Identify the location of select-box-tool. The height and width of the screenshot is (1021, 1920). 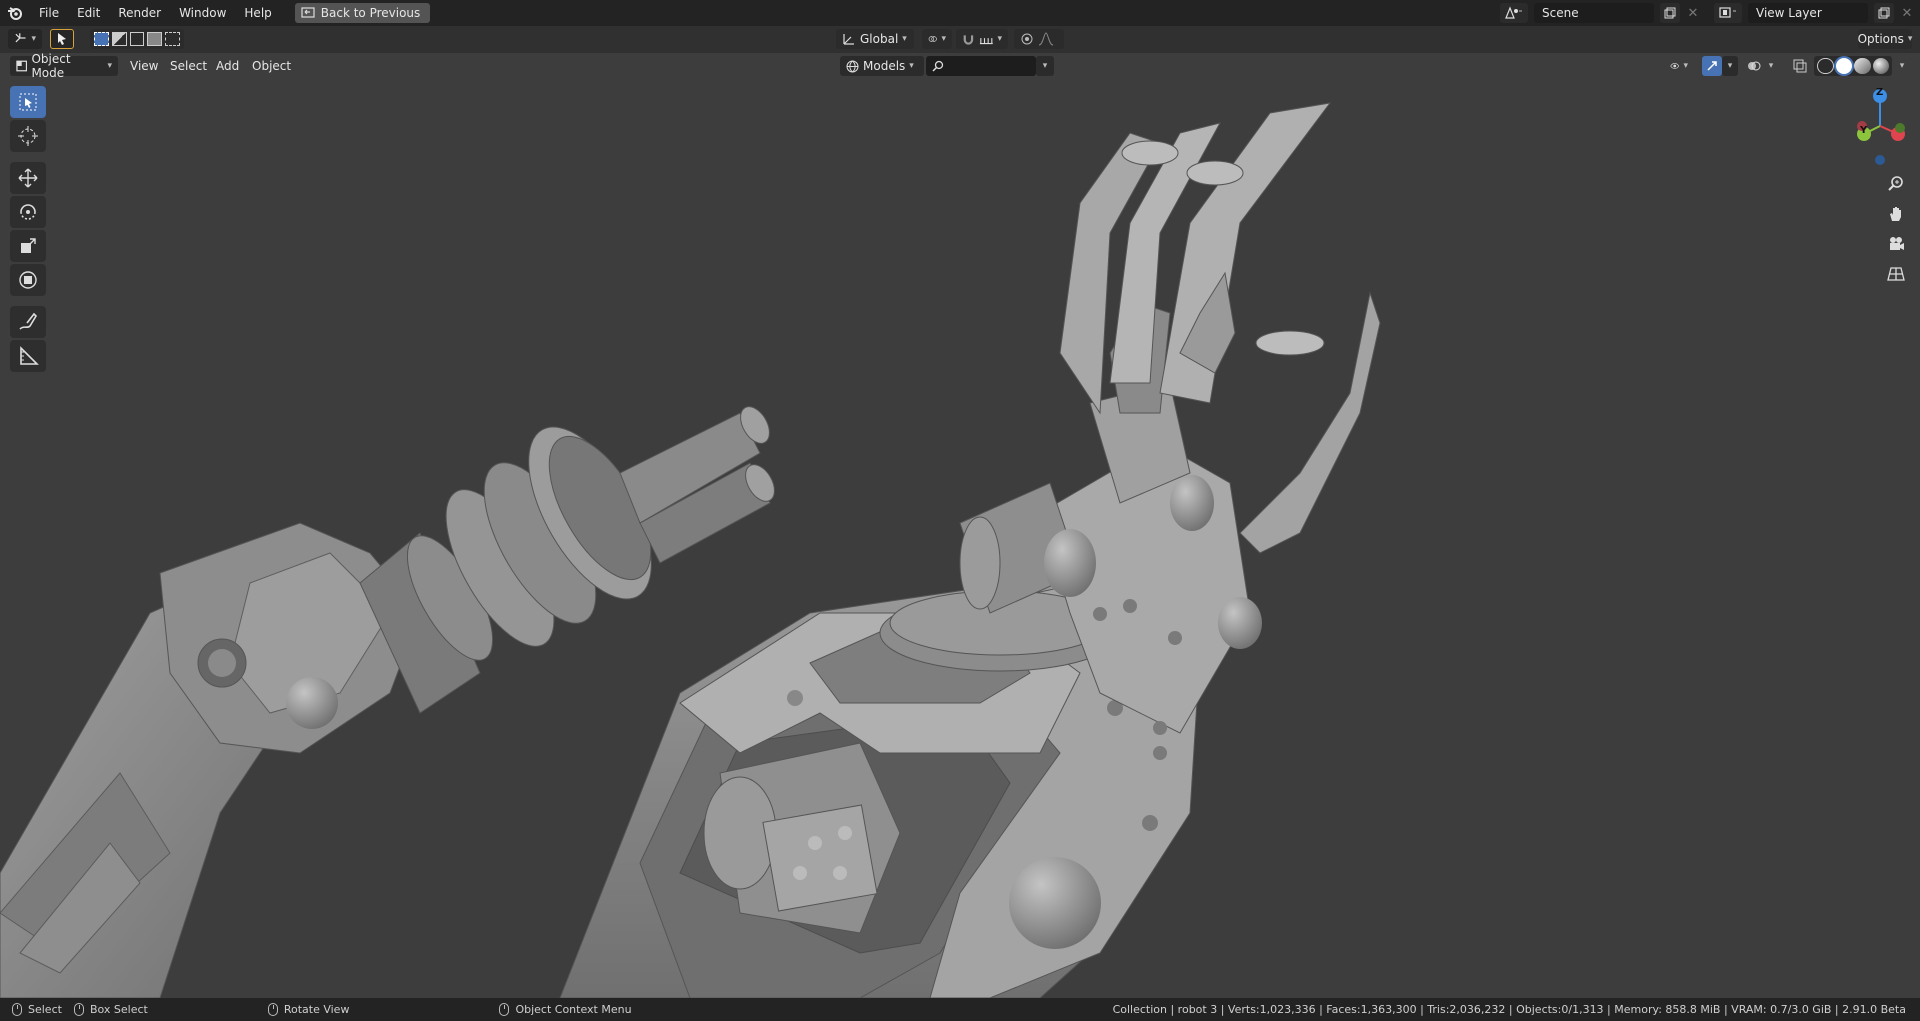
(28, 102).